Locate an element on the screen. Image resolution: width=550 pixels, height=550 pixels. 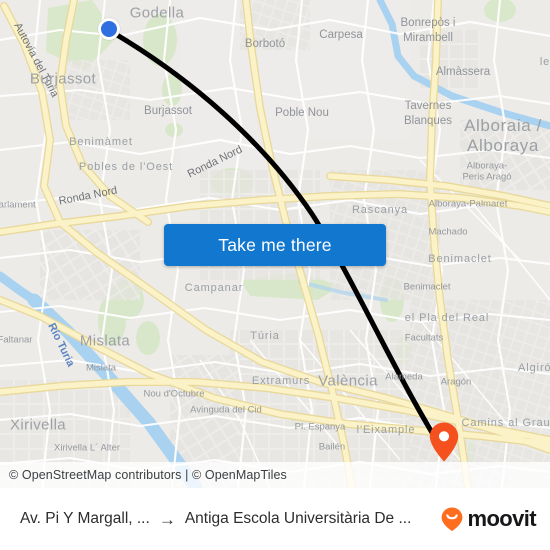
moovit-wordmark: moovit is located at coordinates (501, 518).